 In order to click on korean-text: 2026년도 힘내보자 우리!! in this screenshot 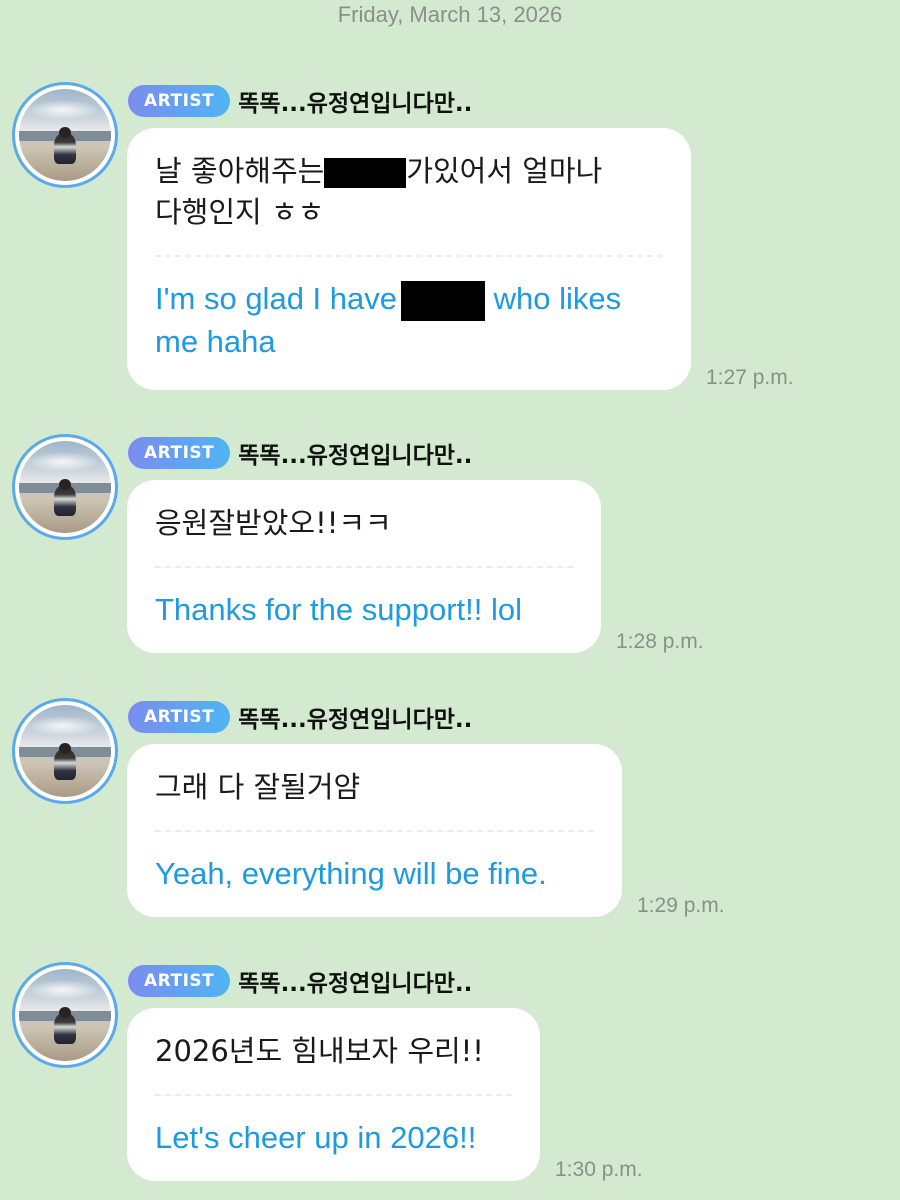, I will do `click(319, 1051)`.